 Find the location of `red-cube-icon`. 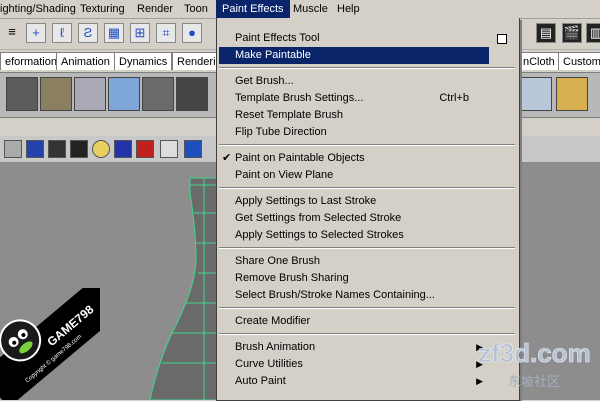

red-cube-icon is located at coordinates (145, 149).